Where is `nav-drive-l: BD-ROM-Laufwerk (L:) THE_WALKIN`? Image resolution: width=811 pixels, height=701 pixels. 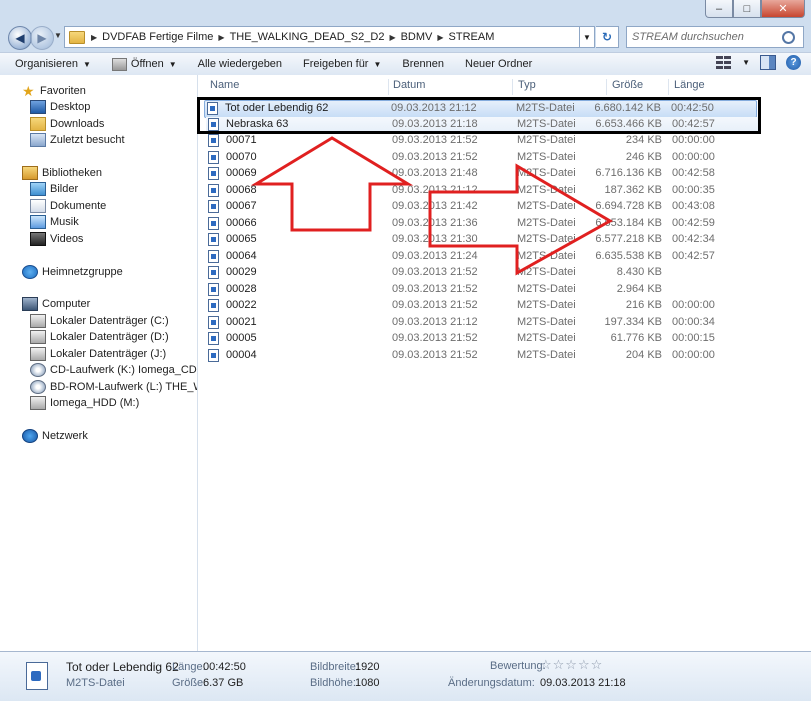
nav-drive-l: BD-ROM-Laufwerk (L:) THE_WALKIN is located at coordinates (113, 387).